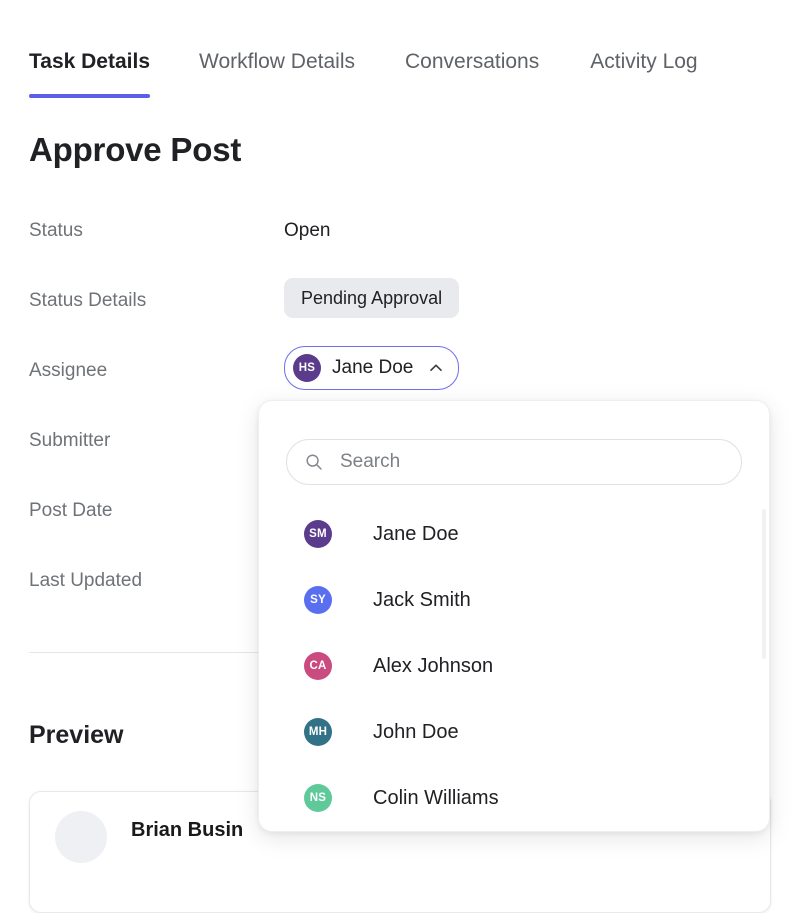 Image resolution: width=798 pixels, height=913 pixels. Describe the element at coordinates (318, 600) in the screenshot. I see `avatar: SY` at that location.